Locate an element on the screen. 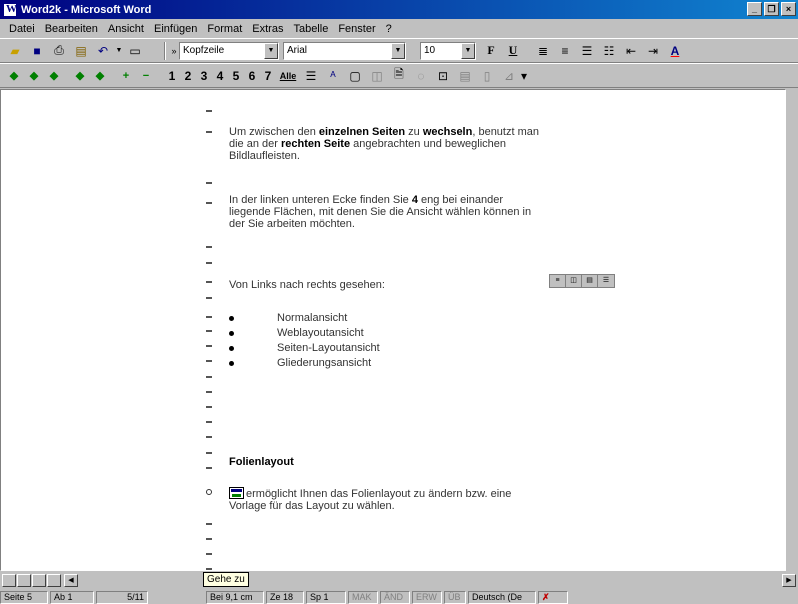 This screenshot has width=798, height=604. menu-tabelle: Tabelle is located at coordinates (310, 29).